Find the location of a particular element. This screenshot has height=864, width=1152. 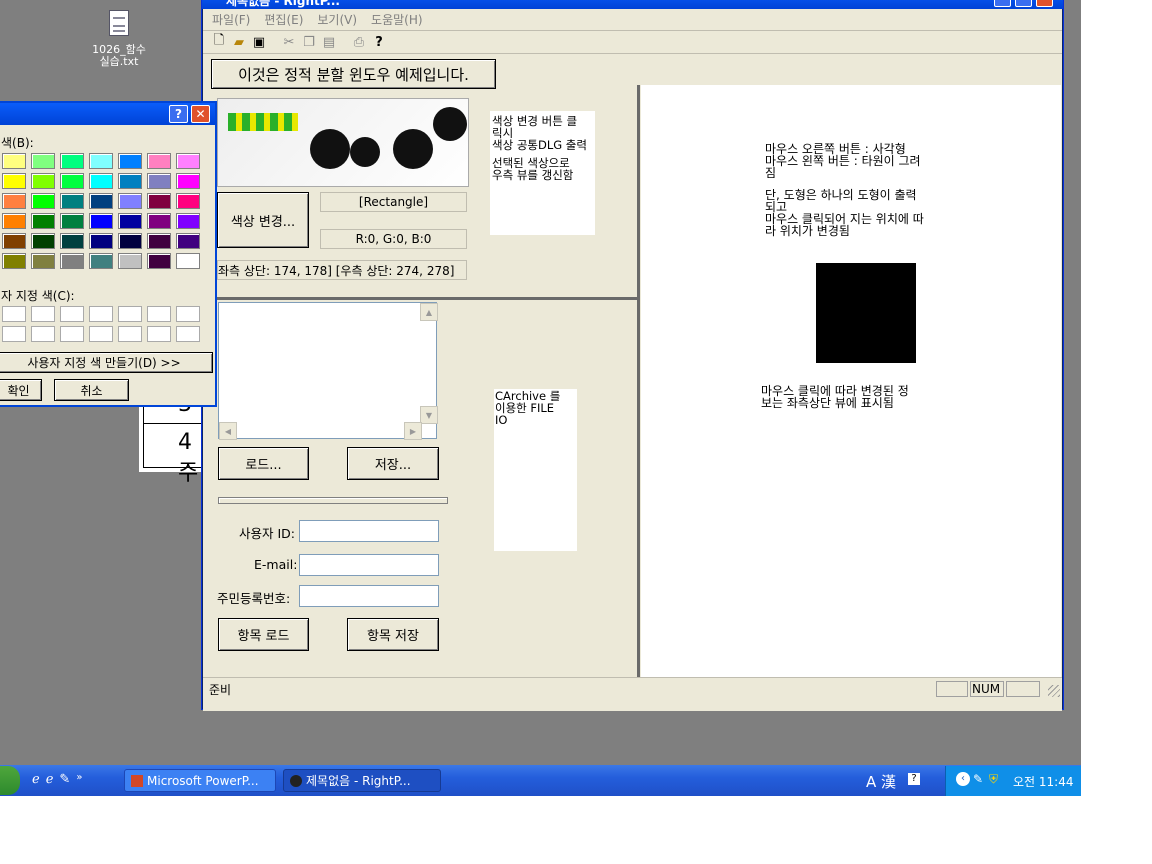

horizontal-splitter is located at coordinates (423, 298).